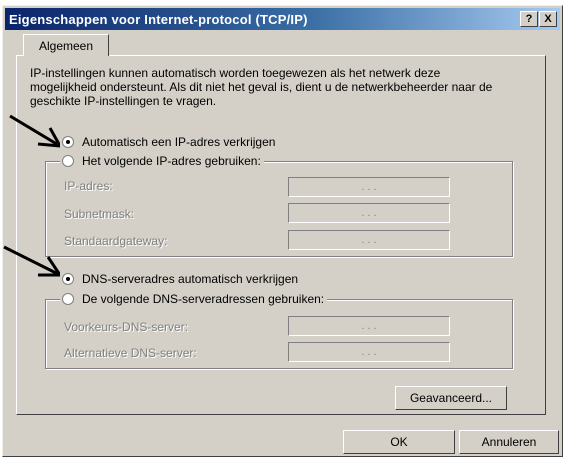 The image size is (566, 459). Describe the element at coordinates (171, 161) in the screenshot. I see `radio-manual-ip-label: Het volgende IP-adres gebruiken:` at that location.